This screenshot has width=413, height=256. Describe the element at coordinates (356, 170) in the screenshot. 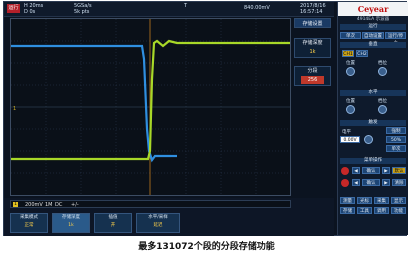

I see `left-arrow-button: ◀` at that location.